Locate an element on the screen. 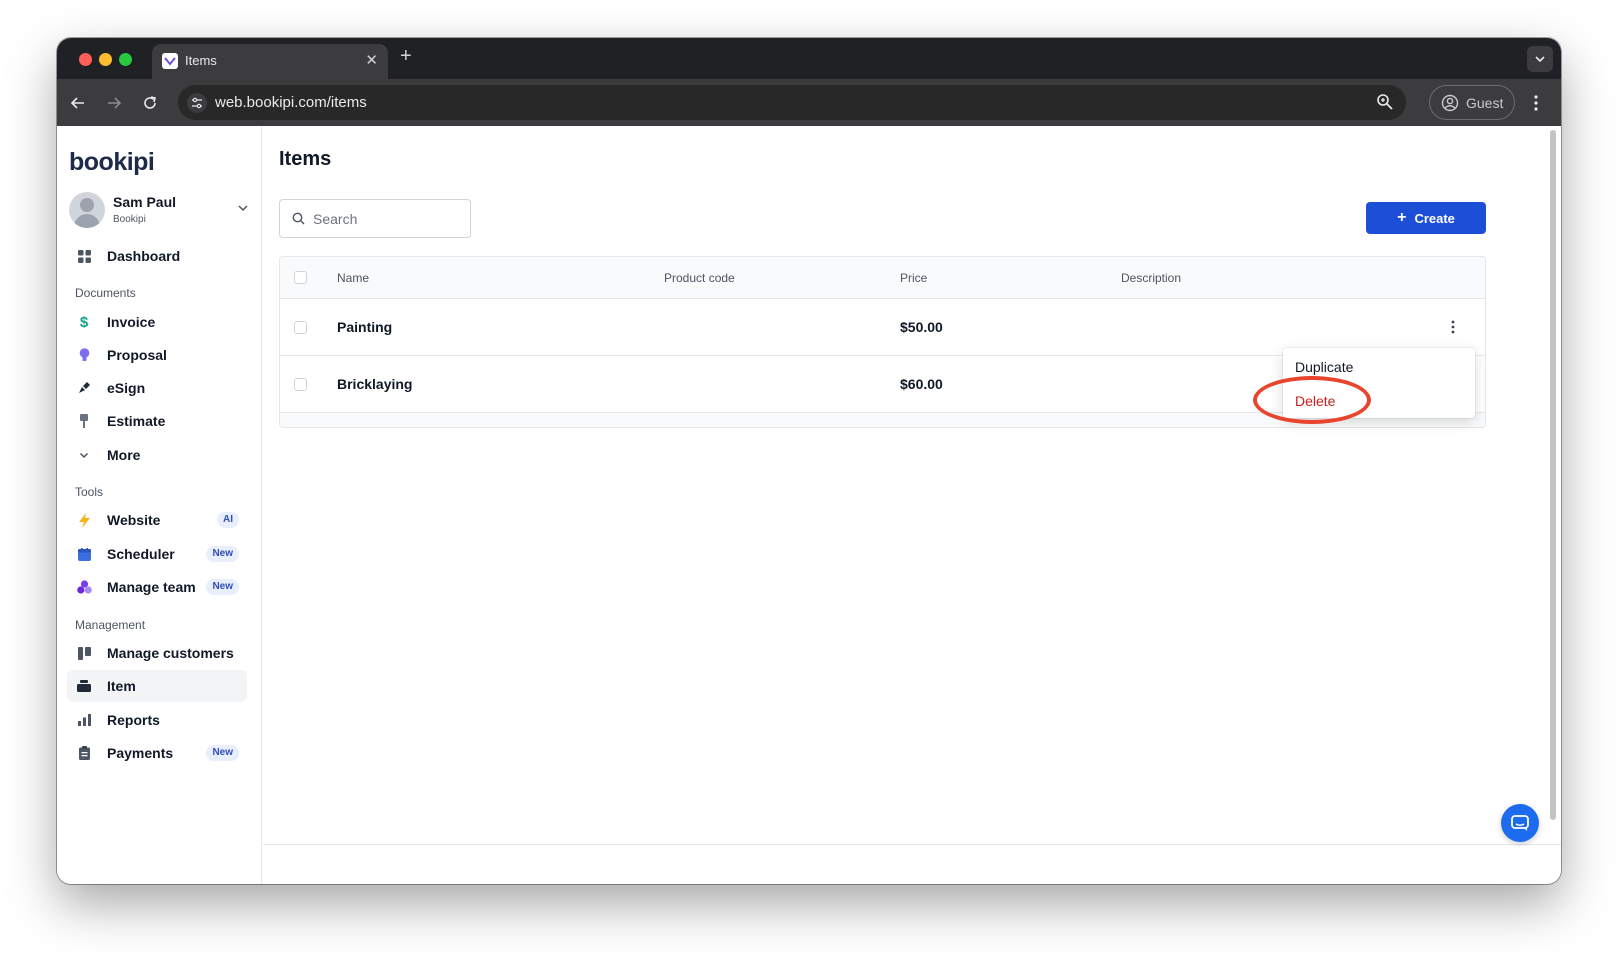 The image size is (1618, 960). sidebar-item-item: Item is located at coordinates (157, 686).